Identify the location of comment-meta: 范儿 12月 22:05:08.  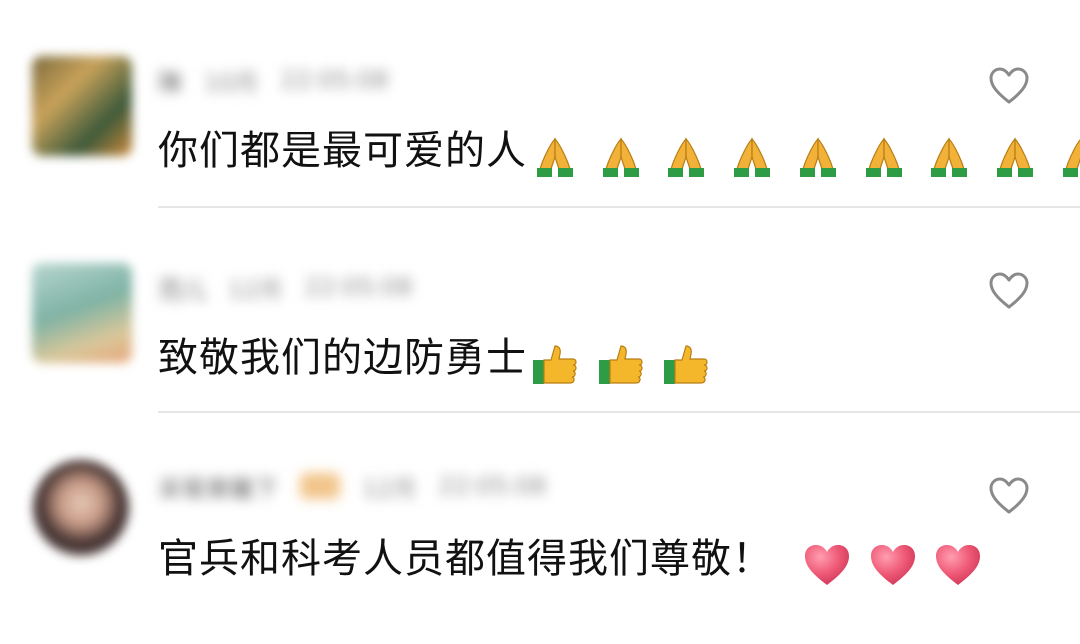
(285, 287).